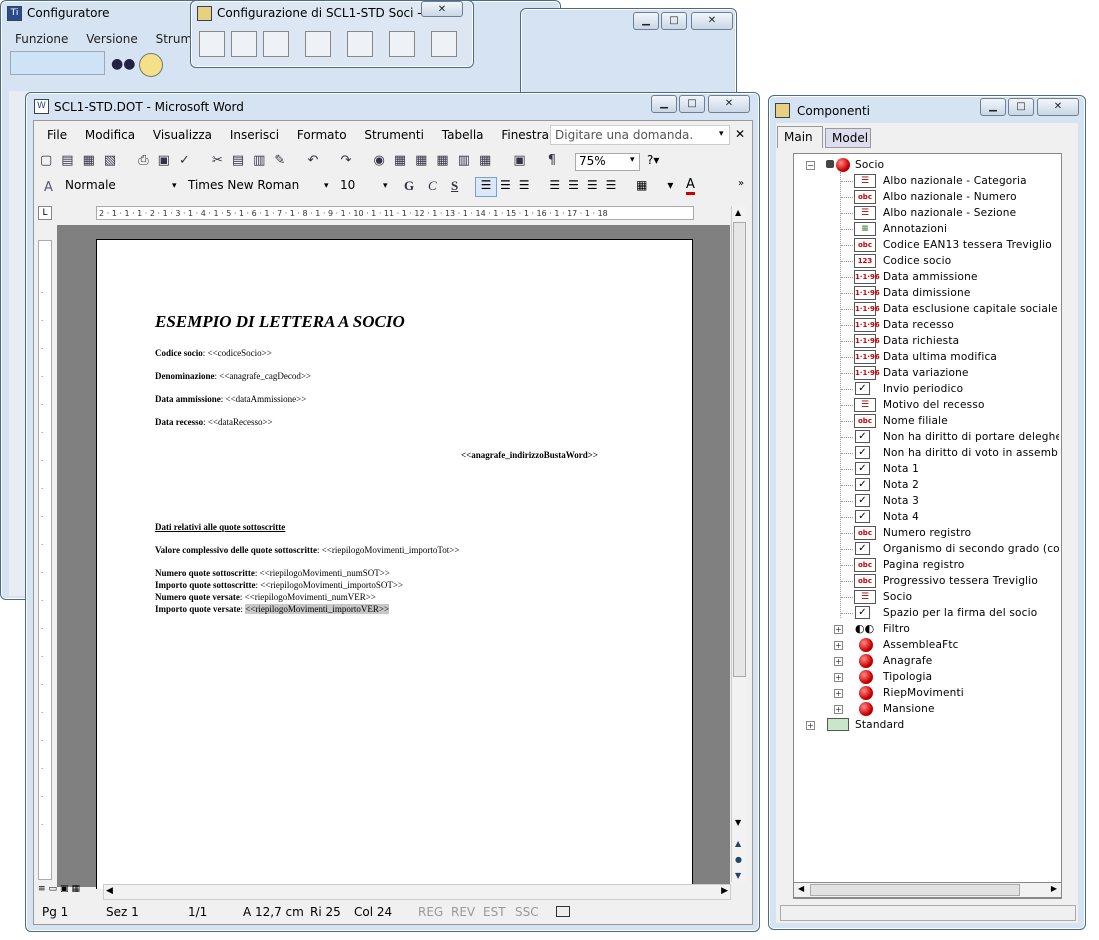 This screenshot has height=940, width=1099. Describe the element at coordinates (442, 9) in the screenshot. I see `popup-close-button: ✕` at that location.